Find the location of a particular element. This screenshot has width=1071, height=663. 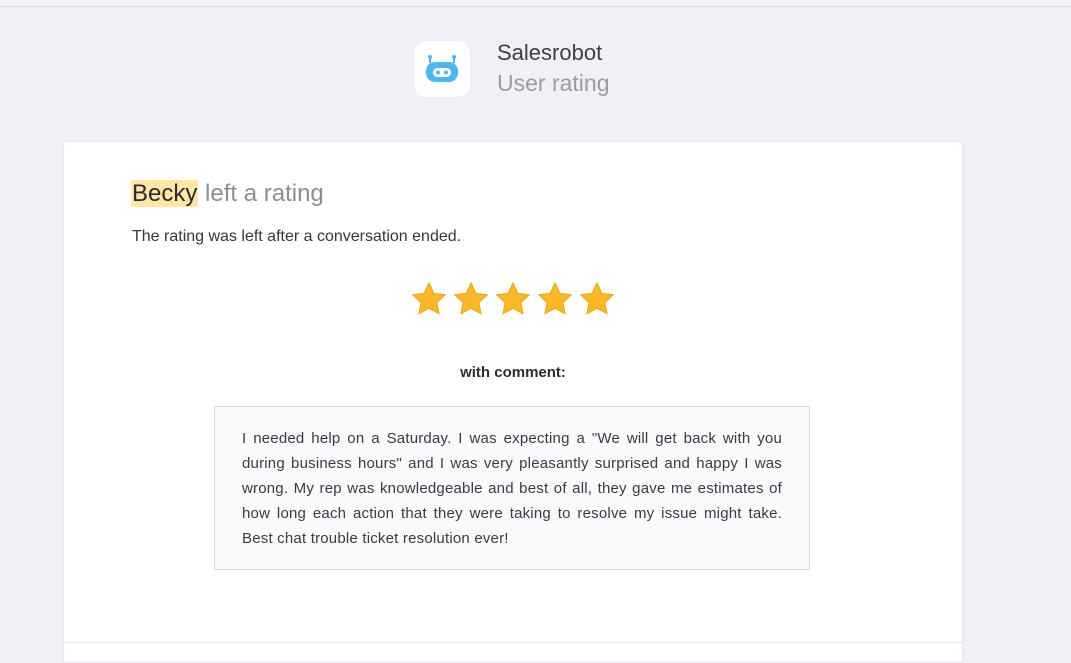

comment-label: with comment: is located at coordinates (513, 372).